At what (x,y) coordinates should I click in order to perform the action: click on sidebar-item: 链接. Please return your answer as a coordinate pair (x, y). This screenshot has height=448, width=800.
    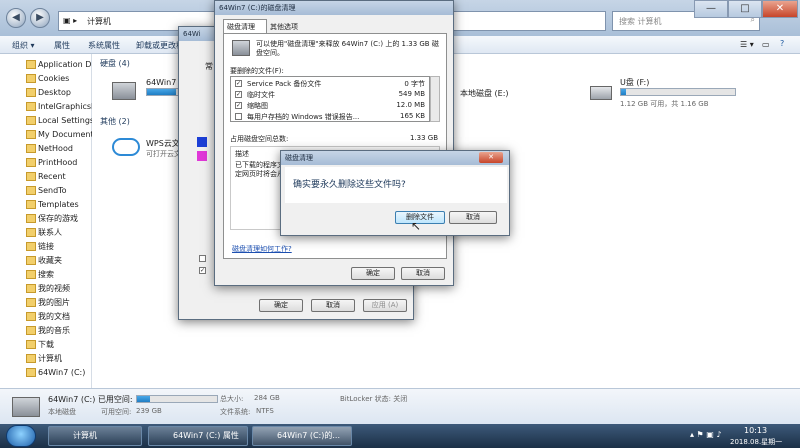
    Looking at the image, I should click on (46, 247).